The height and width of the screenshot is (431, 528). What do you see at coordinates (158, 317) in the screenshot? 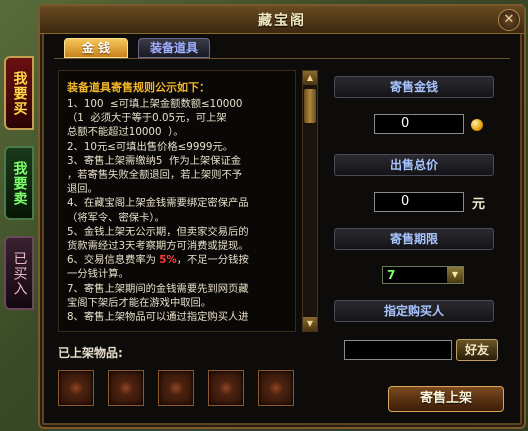
I see `rule-text: 8、寄售上架物品可以通过指定购买人进` at bounding box center [158, 317].